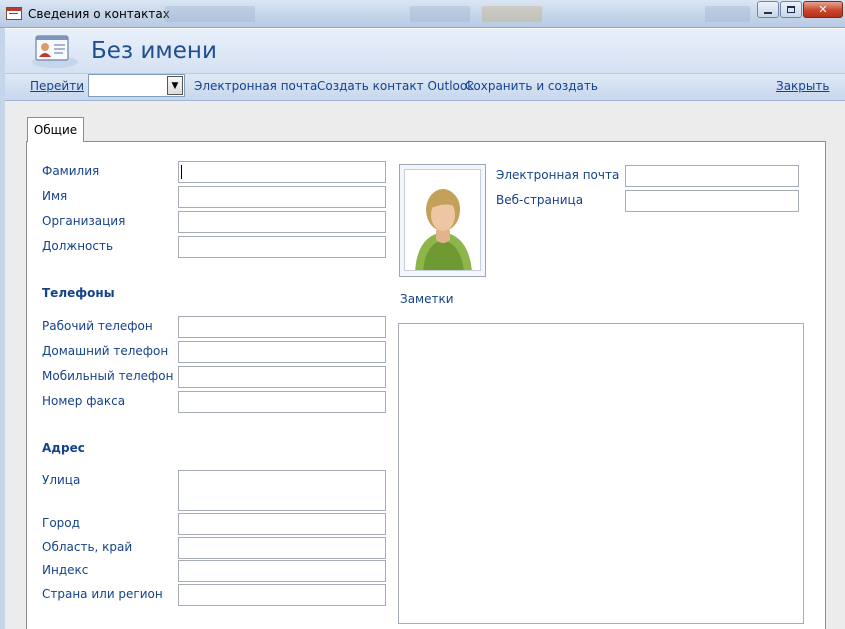 The width and height of the screenshot is (845, 629). I want to click on phones-section-title: Телефоны, so click(78, 293).